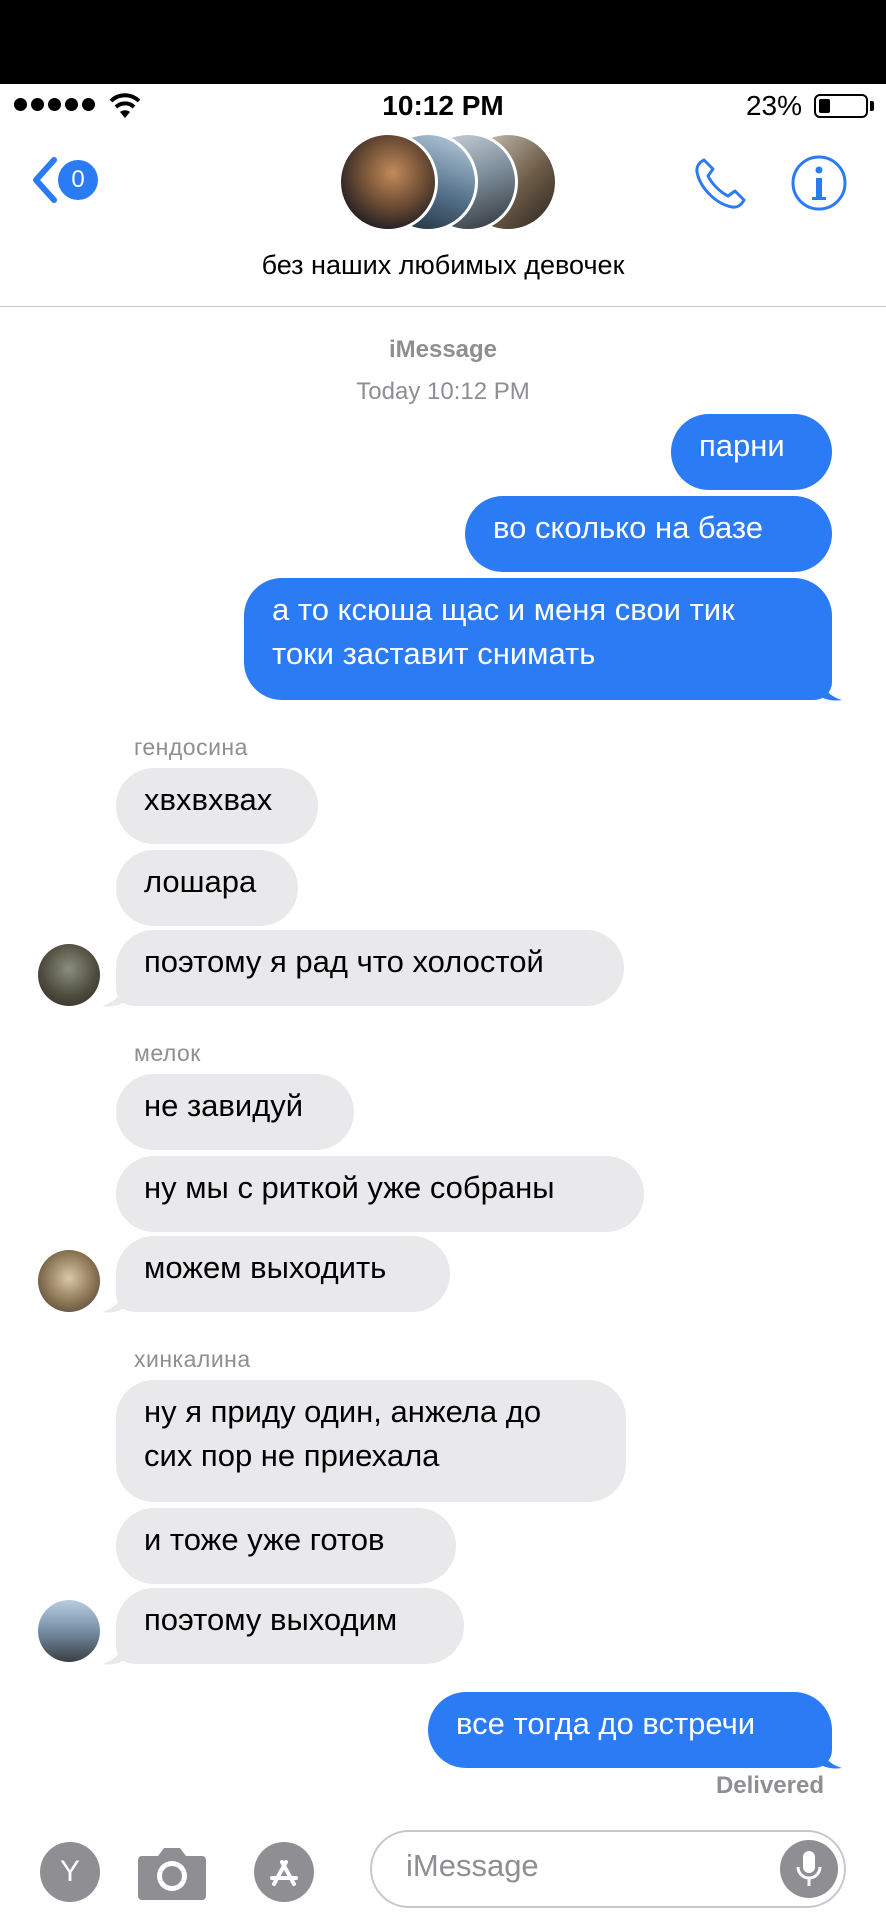 The width and height of the screenshot is (886, 1920). Describe the element at coordinates (819, 183) in the screenshot. I see `info-icon` at that location.